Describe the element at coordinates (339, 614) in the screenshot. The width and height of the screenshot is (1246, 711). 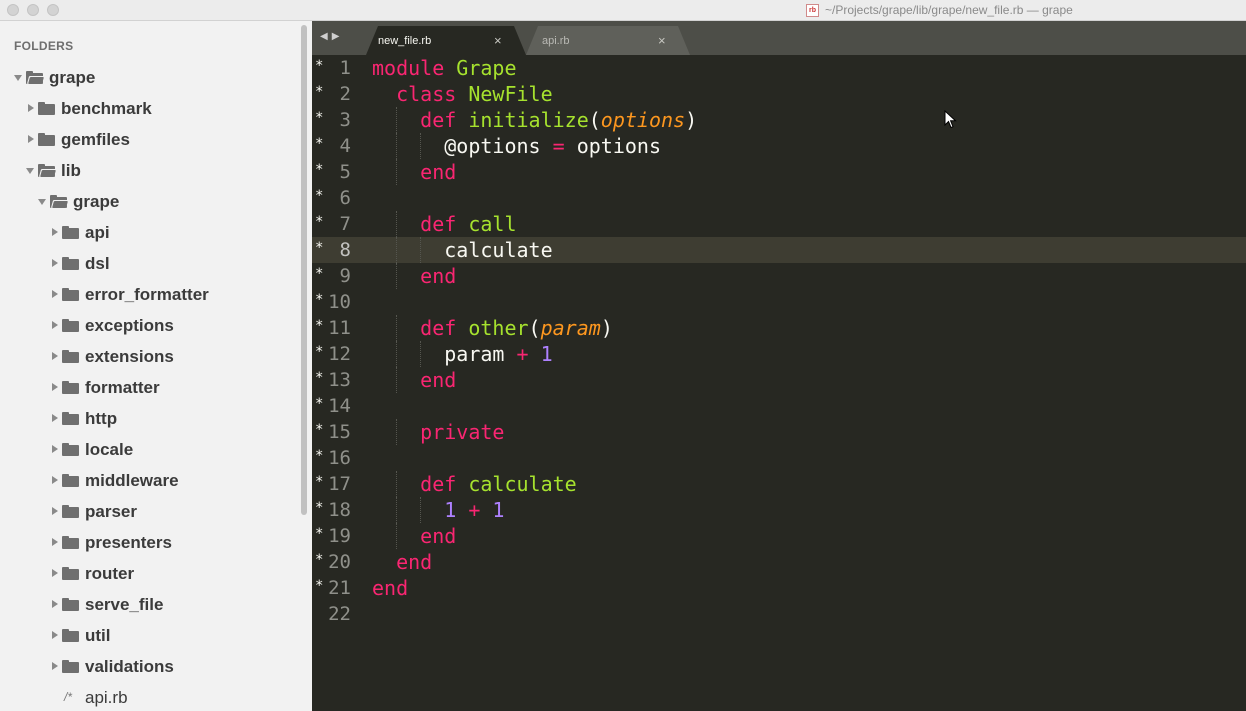
I see `line-number: 22` at that location.